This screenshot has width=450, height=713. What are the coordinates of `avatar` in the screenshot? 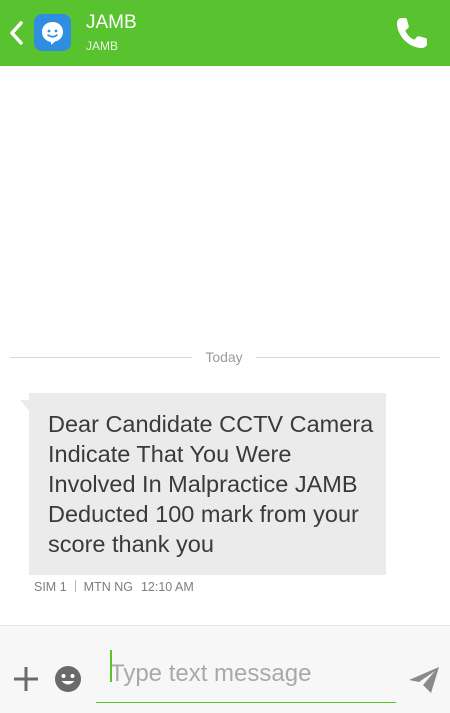 It's located at (52, 32).